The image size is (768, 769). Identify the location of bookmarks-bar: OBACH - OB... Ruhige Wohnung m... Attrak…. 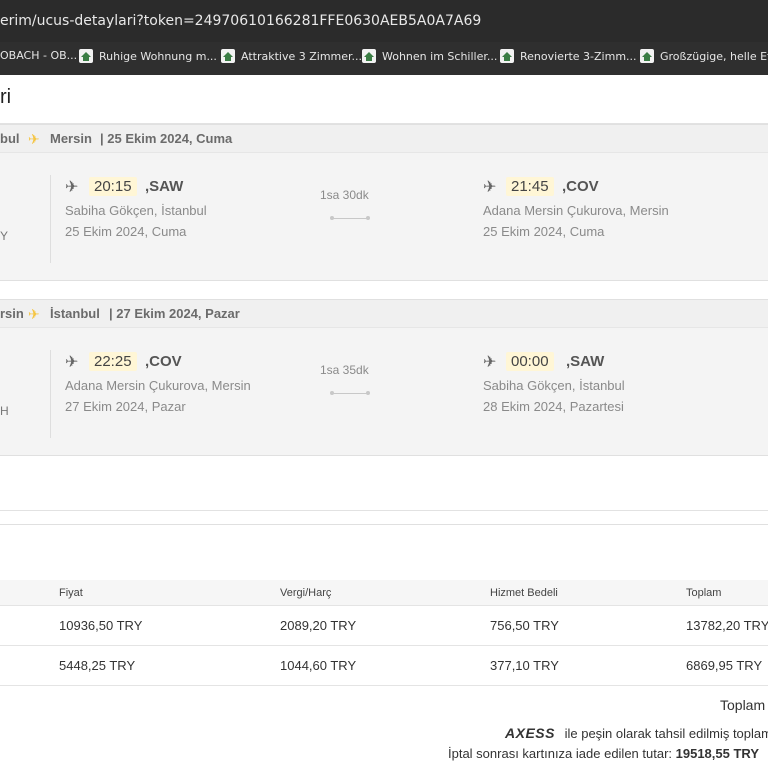
(384, 58).